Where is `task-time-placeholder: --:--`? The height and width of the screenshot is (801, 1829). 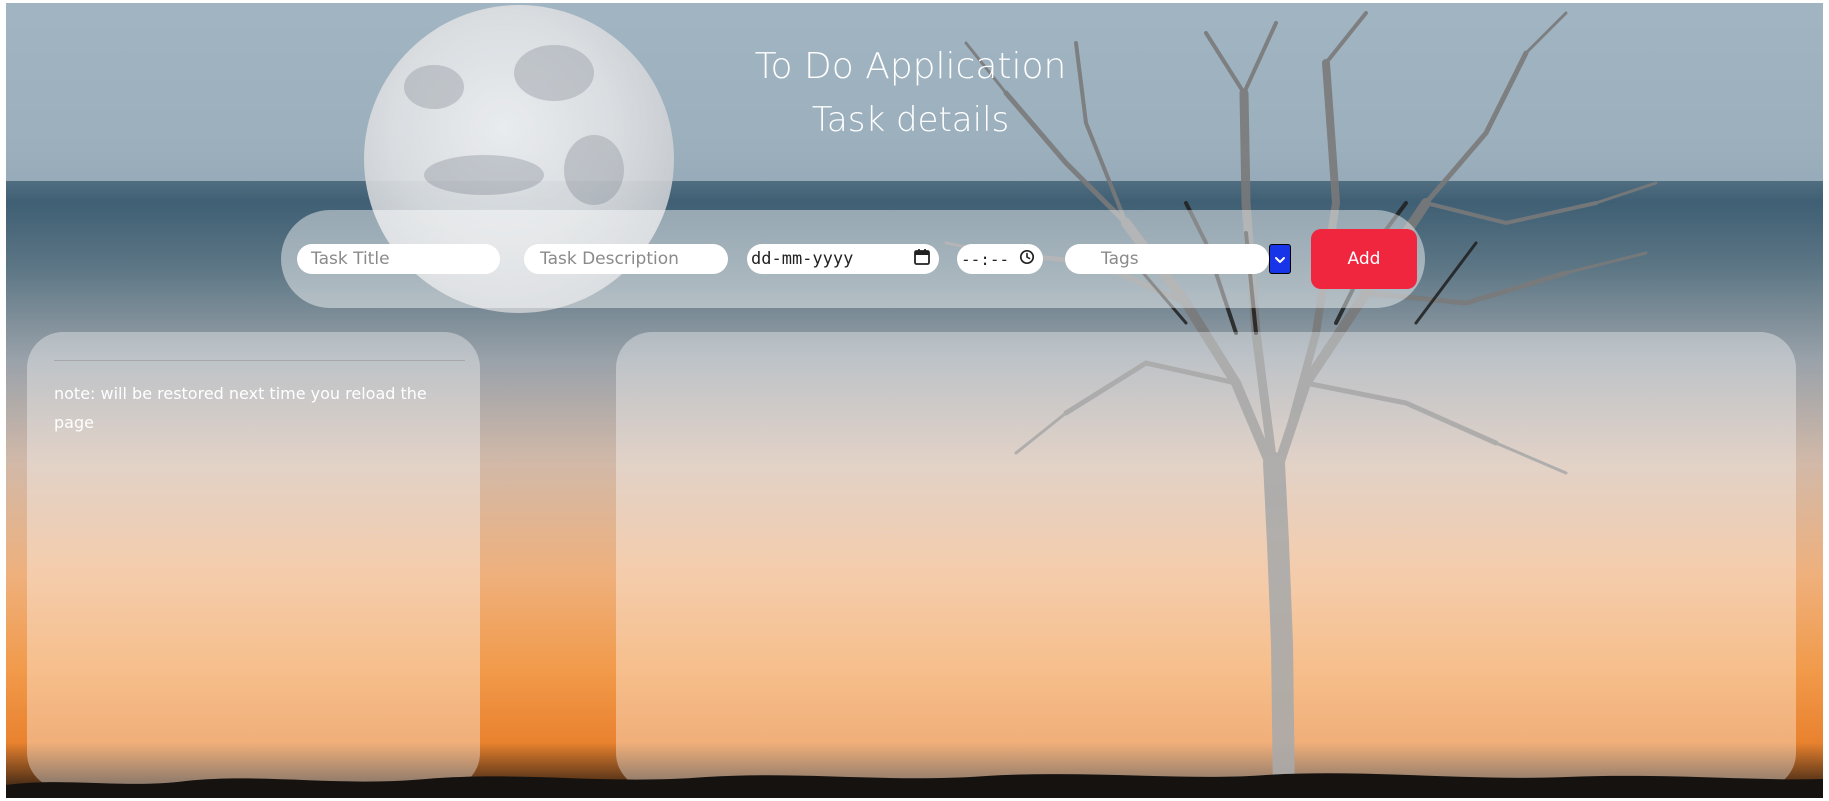 task-time-placeholder: --:-- is located at coordinates (985, 259).